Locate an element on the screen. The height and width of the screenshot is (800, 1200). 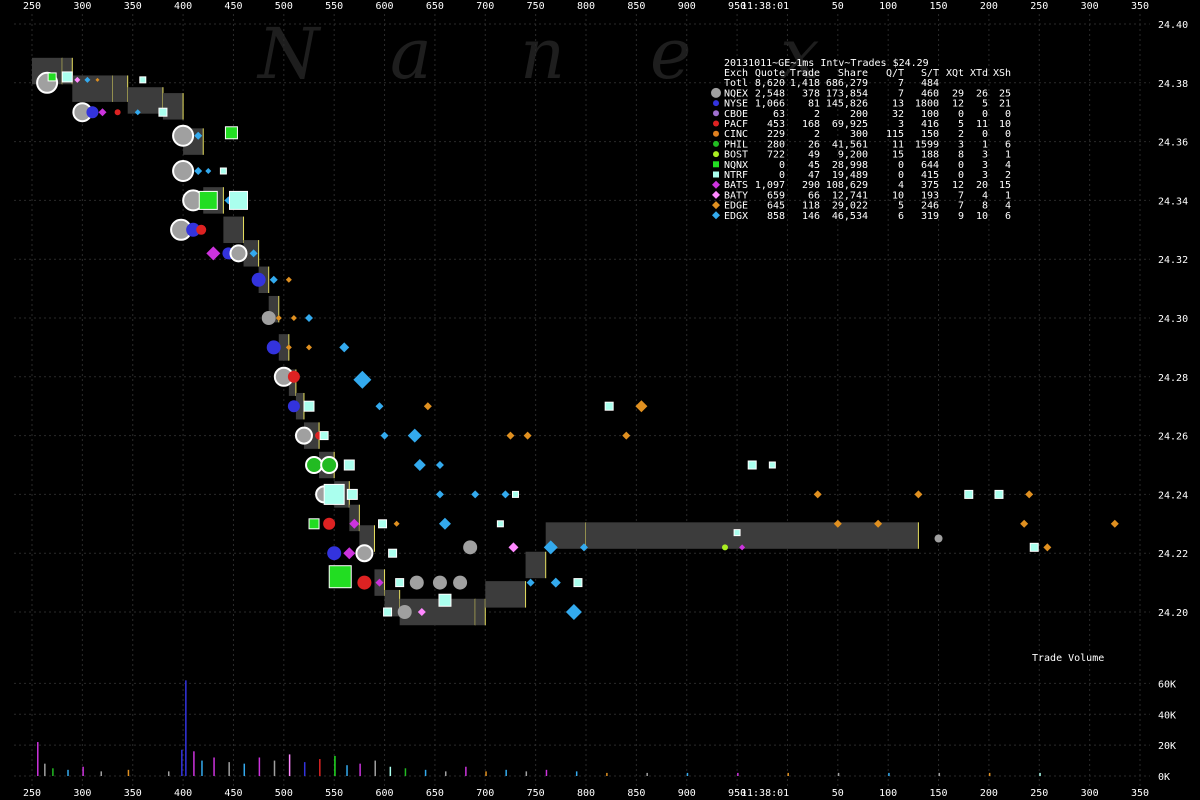
legend-marker-phil is located at coordinates (716, 143).